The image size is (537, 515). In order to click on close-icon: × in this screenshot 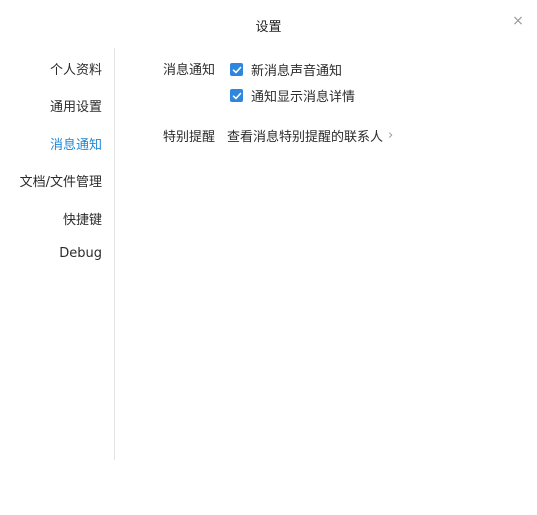, I will do `click(518, 21)`.